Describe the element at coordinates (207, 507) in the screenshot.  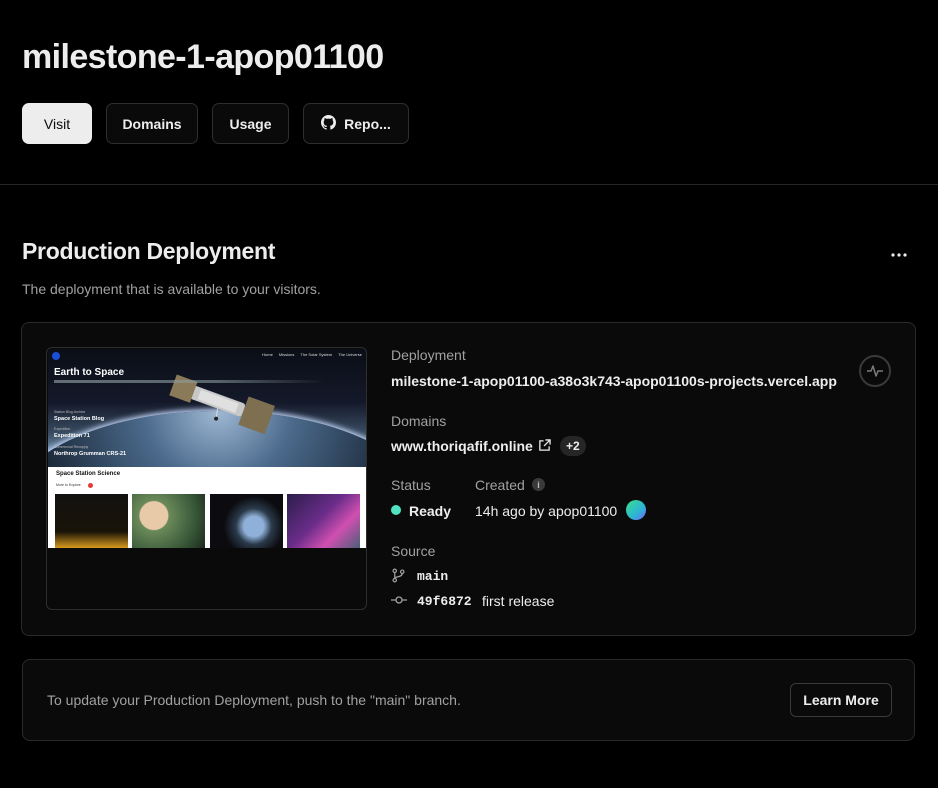
I see `site-science-section: Space Station Science More to Explore` at that location.